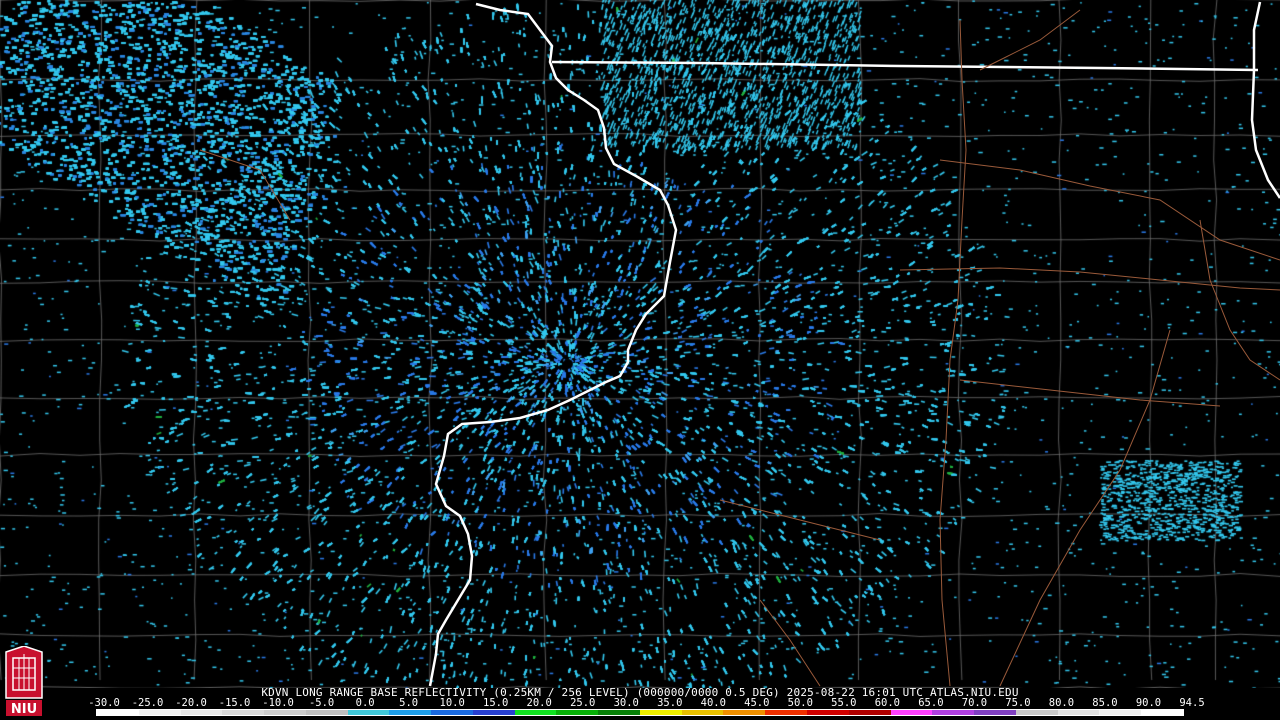 Image resolution: width=1280 pixels, height=720 pixels. What do you see at coordinates (844, 703) in the screenshot?
I see `legend-tick: 55.0` at bounding box center [844, 703].